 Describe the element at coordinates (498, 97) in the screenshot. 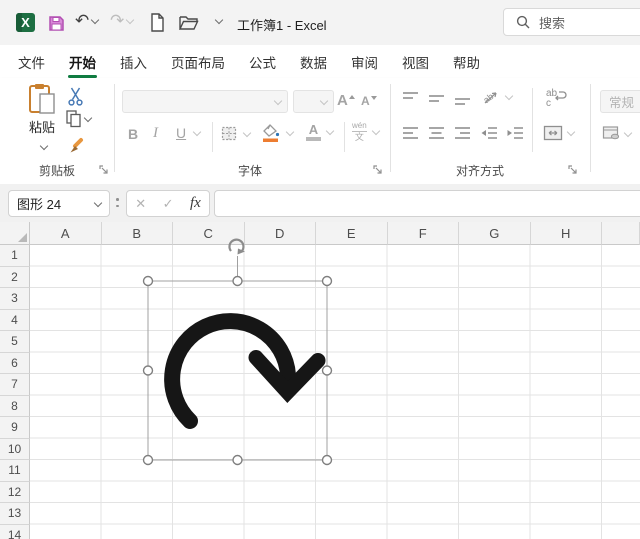

I see `orientation-button: ab` at that location.